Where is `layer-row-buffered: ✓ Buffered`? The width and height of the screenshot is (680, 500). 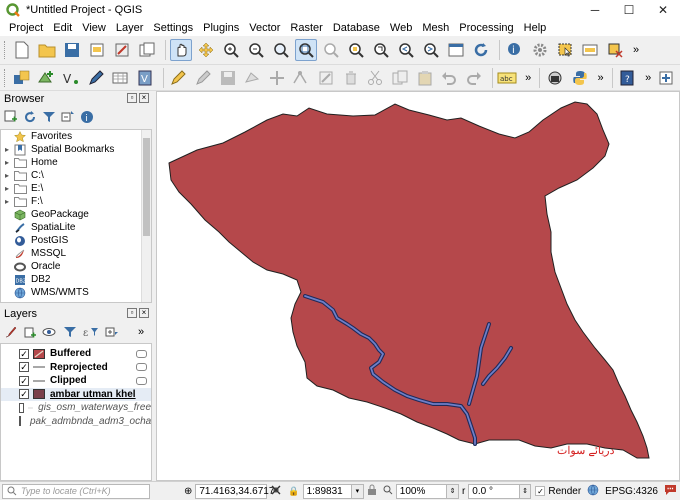
layer-row-buffered: ✓ Buffered is located at coordinates (76, 354).